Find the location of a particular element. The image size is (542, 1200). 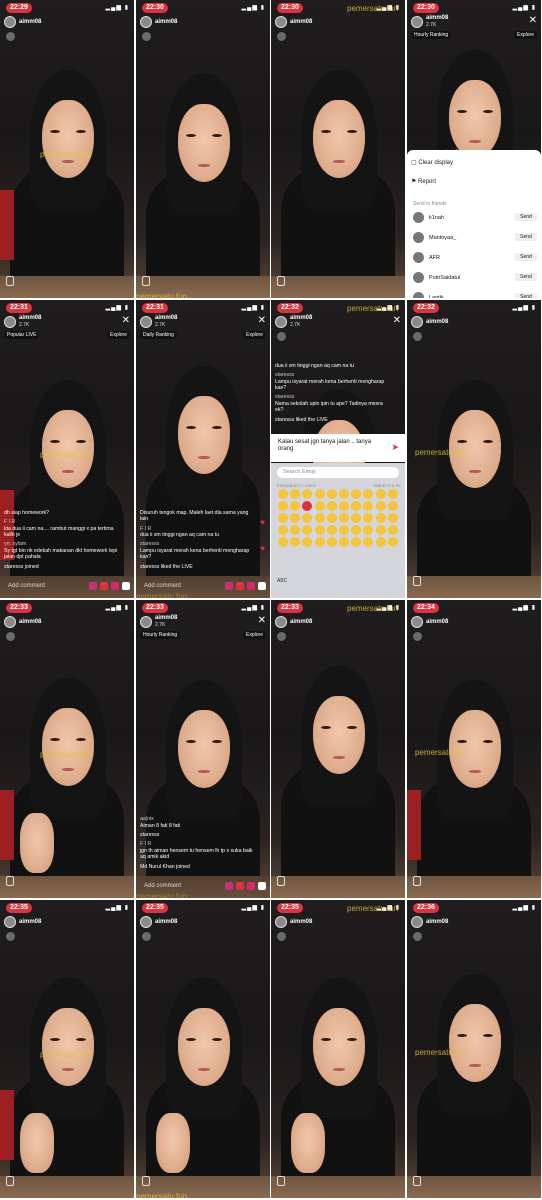

emoji-search-input: Search Emoji is located at coordinates (338, 472).